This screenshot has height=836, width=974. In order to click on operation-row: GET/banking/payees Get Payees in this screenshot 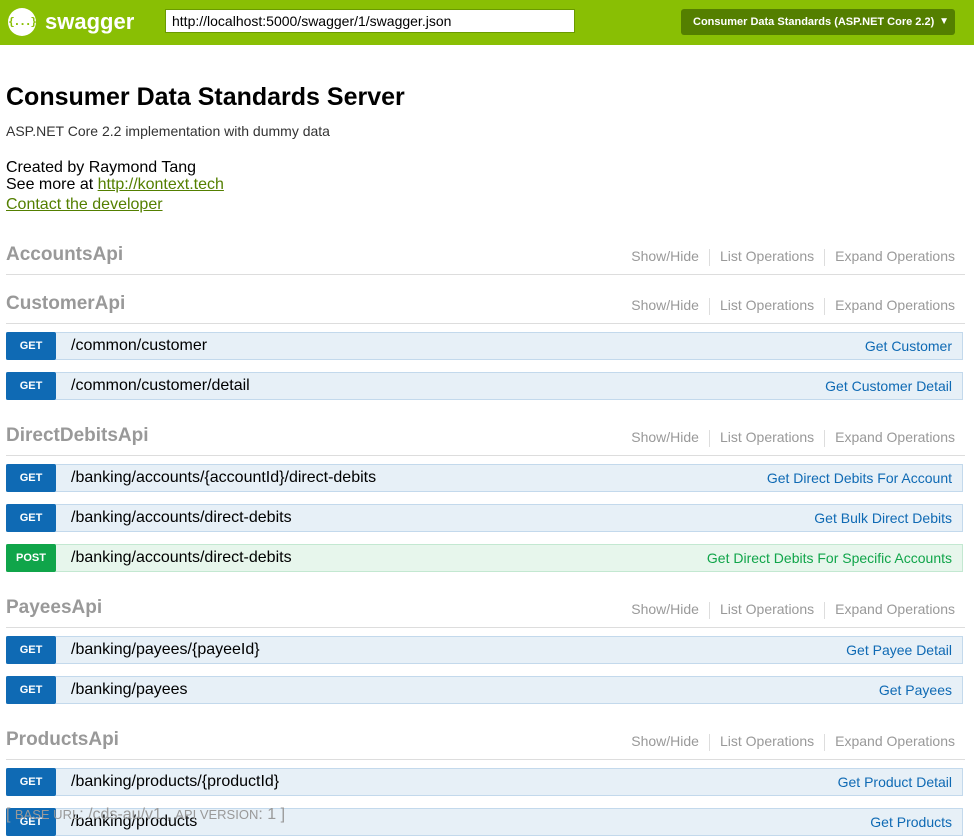, I will do `click(484, 690)`.